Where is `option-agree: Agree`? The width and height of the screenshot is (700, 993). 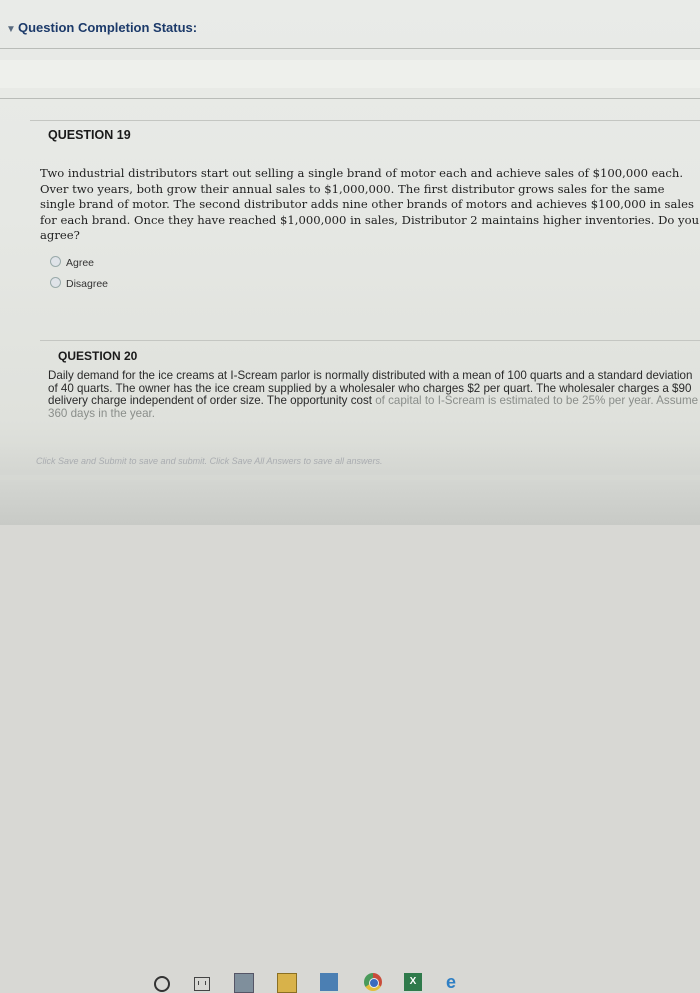 option-agree: Agree is located at coordinates (72, 262).